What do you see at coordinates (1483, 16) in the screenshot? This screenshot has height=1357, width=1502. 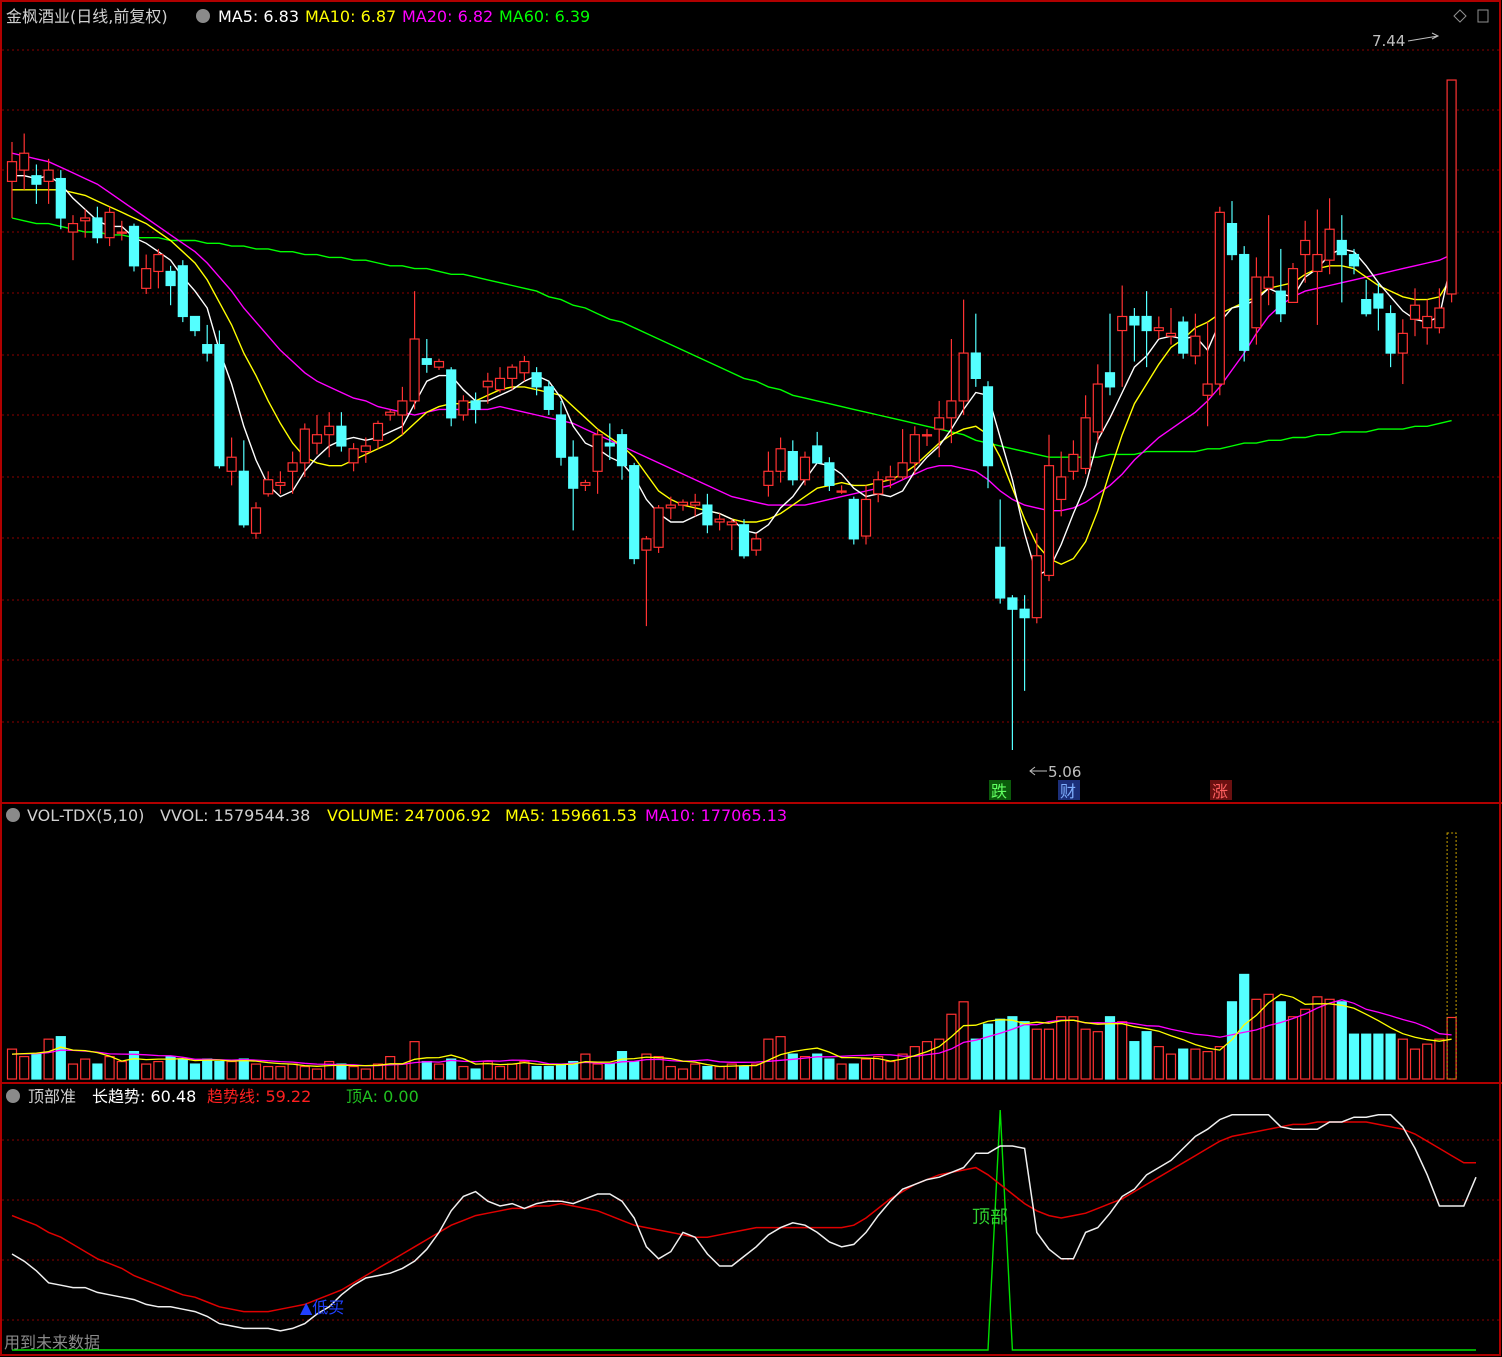 I see `window-icon` at bounding box center [1483, 16].